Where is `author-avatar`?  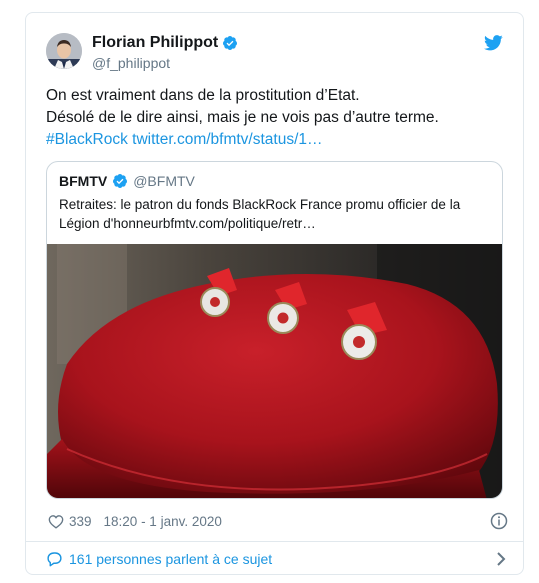
author-avatar is located at coordinates (64, 51).